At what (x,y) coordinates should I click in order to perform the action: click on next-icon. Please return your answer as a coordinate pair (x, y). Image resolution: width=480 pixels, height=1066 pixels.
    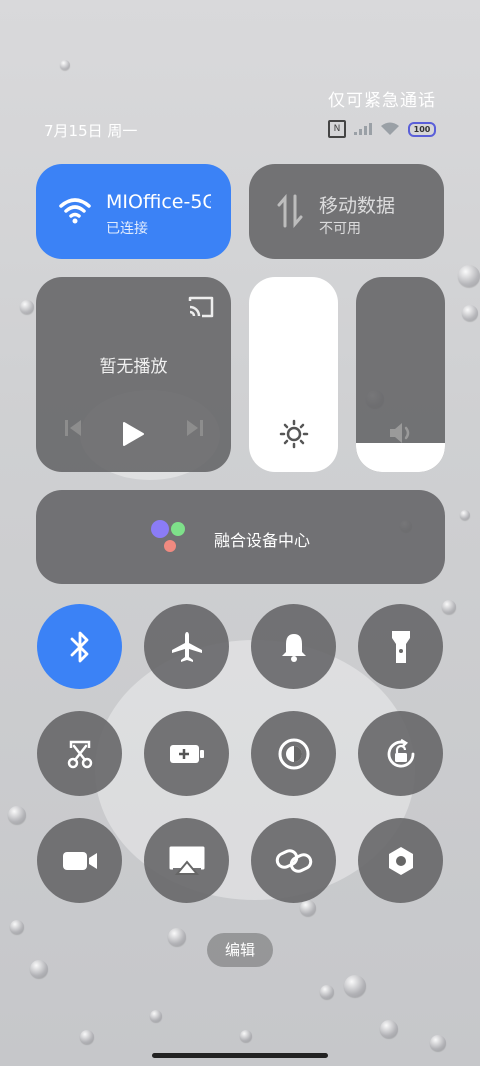
    Looking at the image, I should click on (195, 428).